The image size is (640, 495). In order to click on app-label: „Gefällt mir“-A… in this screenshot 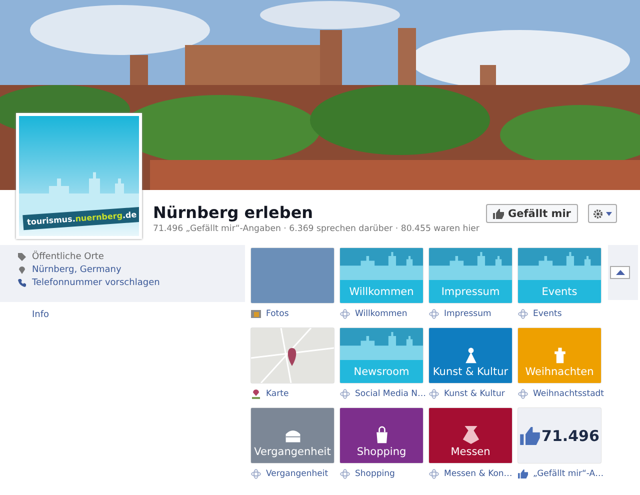, I will do `click(568, 474)`.